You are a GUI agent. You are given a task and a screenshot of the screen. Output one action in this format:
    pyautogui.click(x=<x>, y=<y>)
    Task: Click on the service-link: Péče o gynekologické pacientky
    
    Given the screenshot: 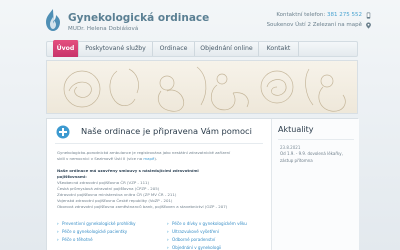 What is the action you would take?
    pyautogui.click(x=92, y=231)
    